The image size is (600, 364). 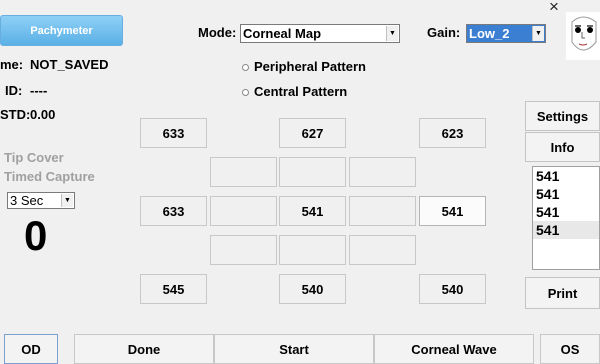 I want to click on pachymeter-button: Pachymeter, so click(x=61, y=30).